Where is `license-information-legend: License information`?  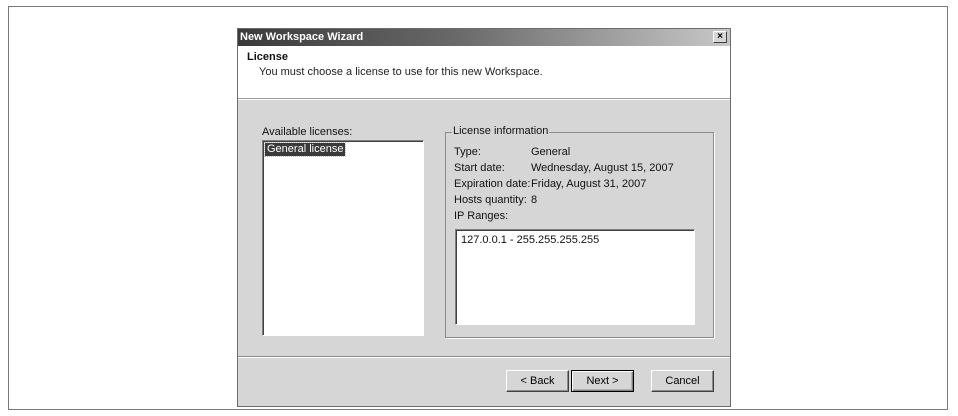 license-information-legend: License information is located at coordinates (501, 131).